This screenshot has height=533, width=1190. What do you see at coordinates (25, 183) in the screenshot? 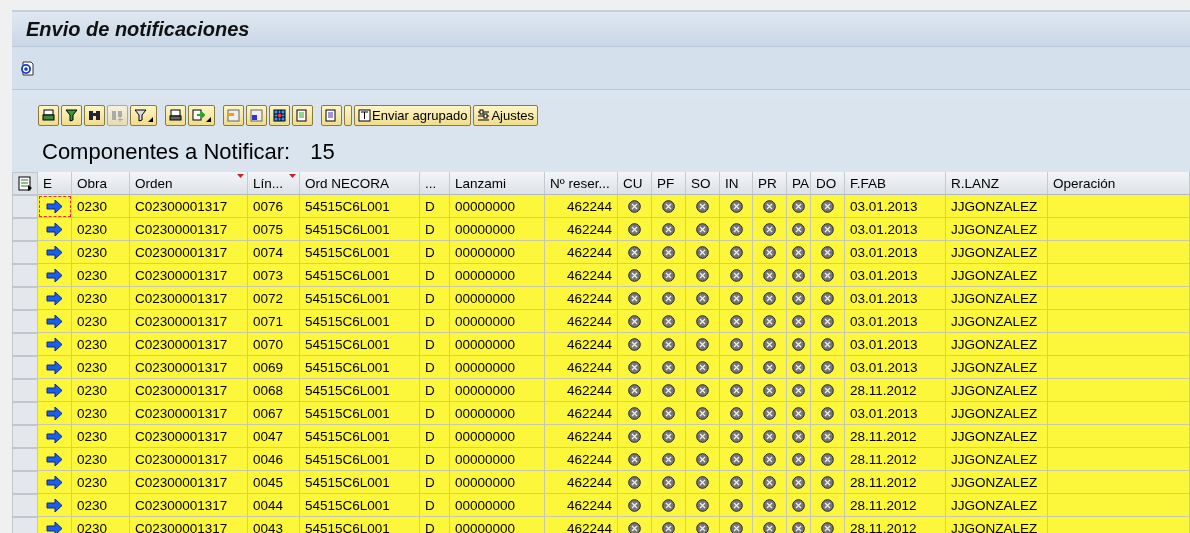
I see `select-all-icon` at bounding box center [25, 183].